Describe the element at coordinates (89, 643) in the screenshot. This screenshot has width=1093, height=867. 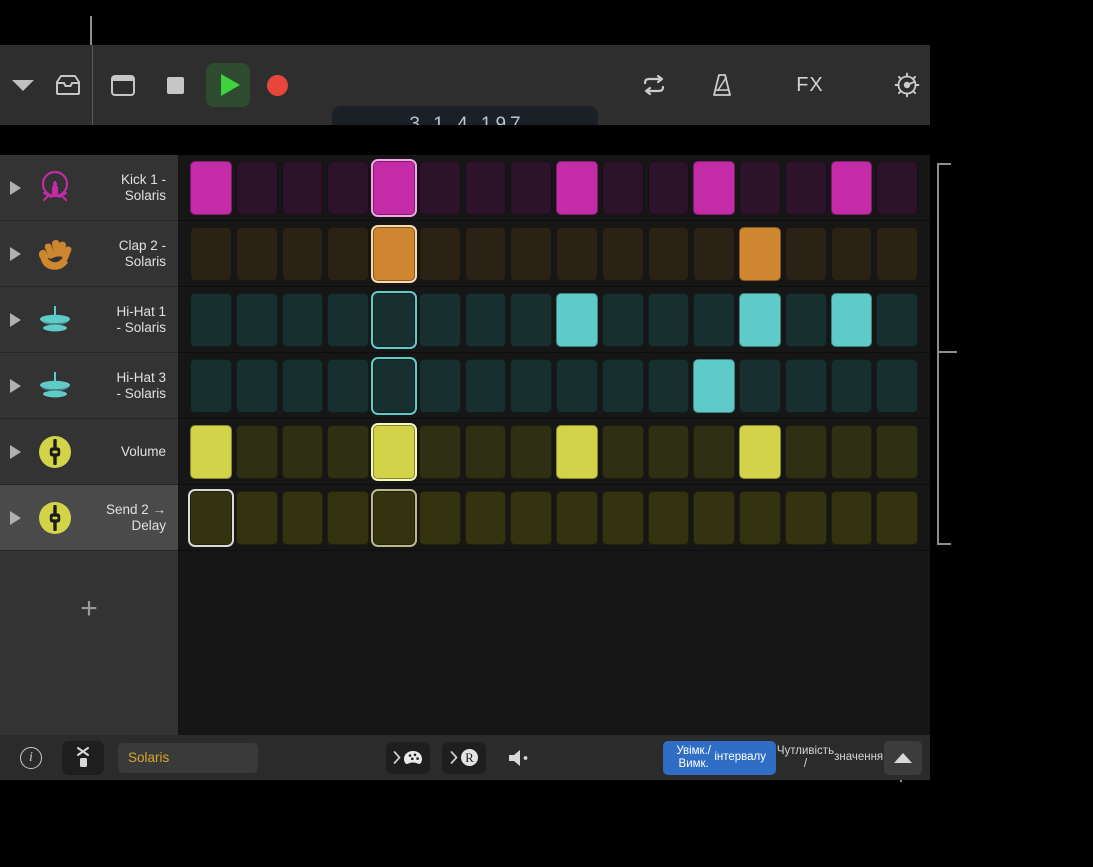
I see `add-track-button: +` at that location.